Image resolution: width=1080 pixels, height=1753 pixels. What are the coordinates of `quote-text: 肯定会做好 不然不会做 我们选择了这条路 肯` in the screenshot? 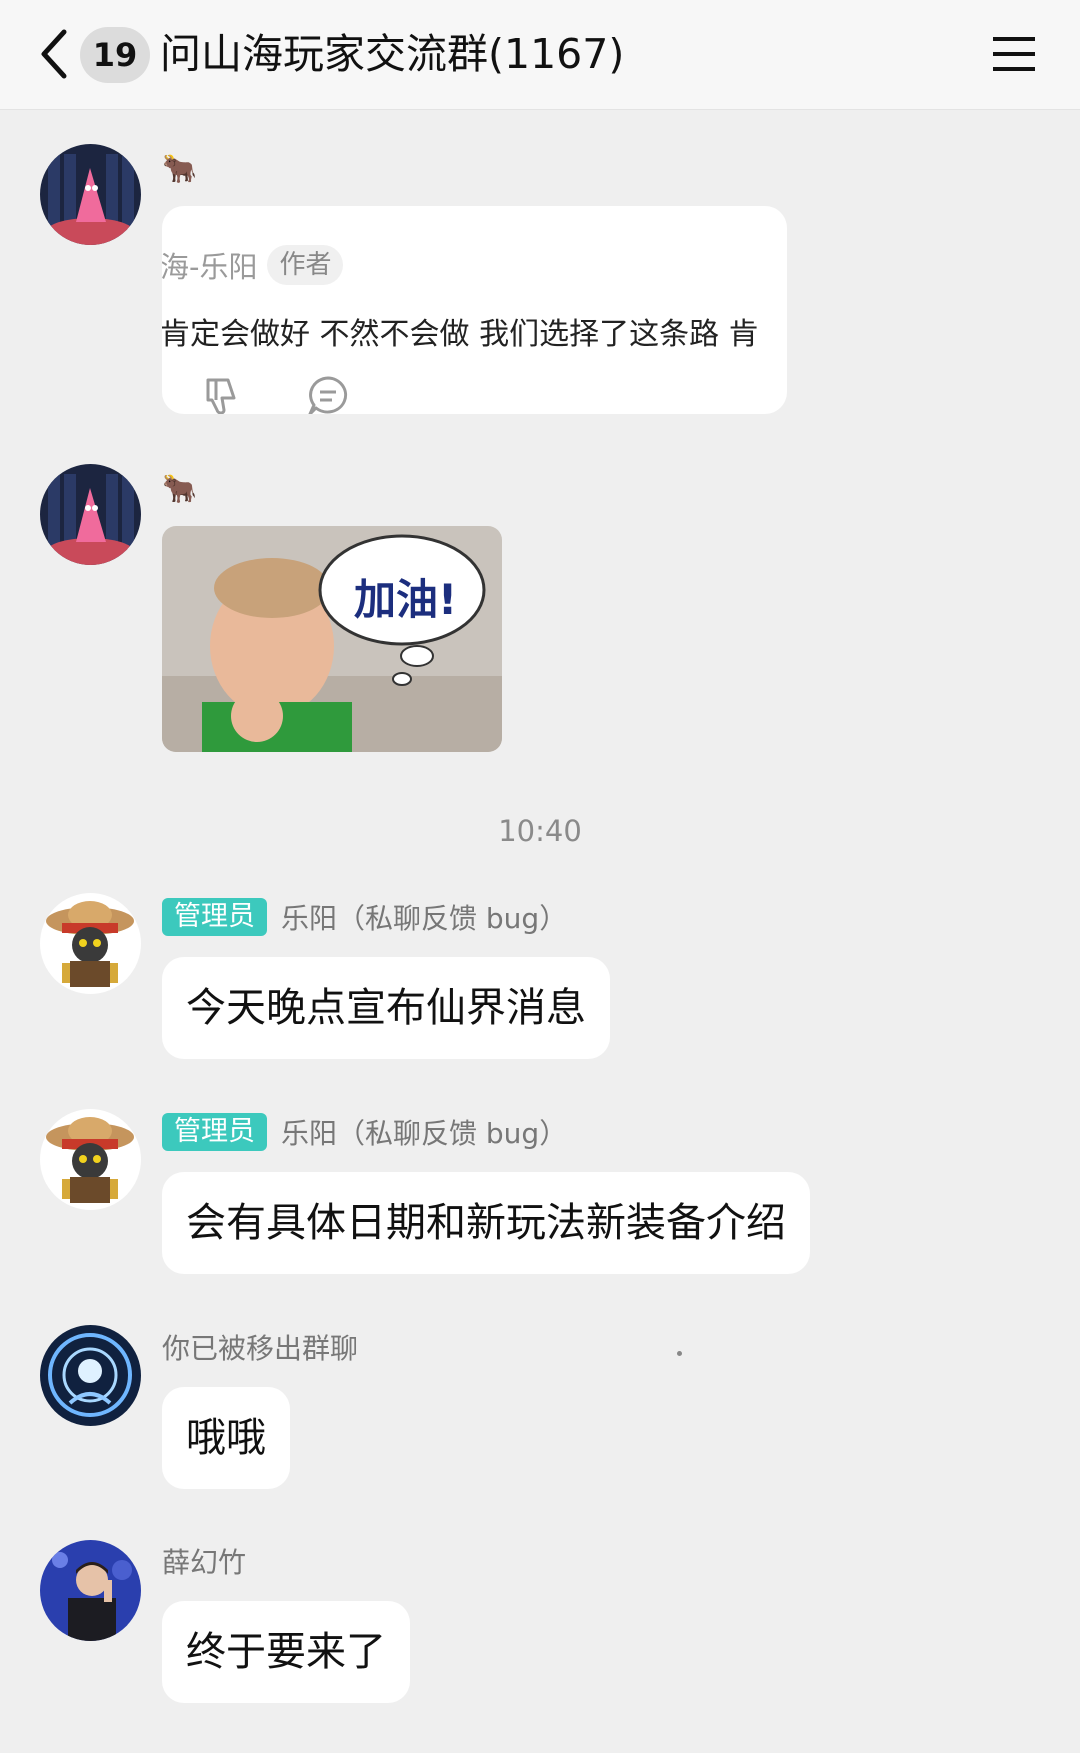 It's located at (460, 334).